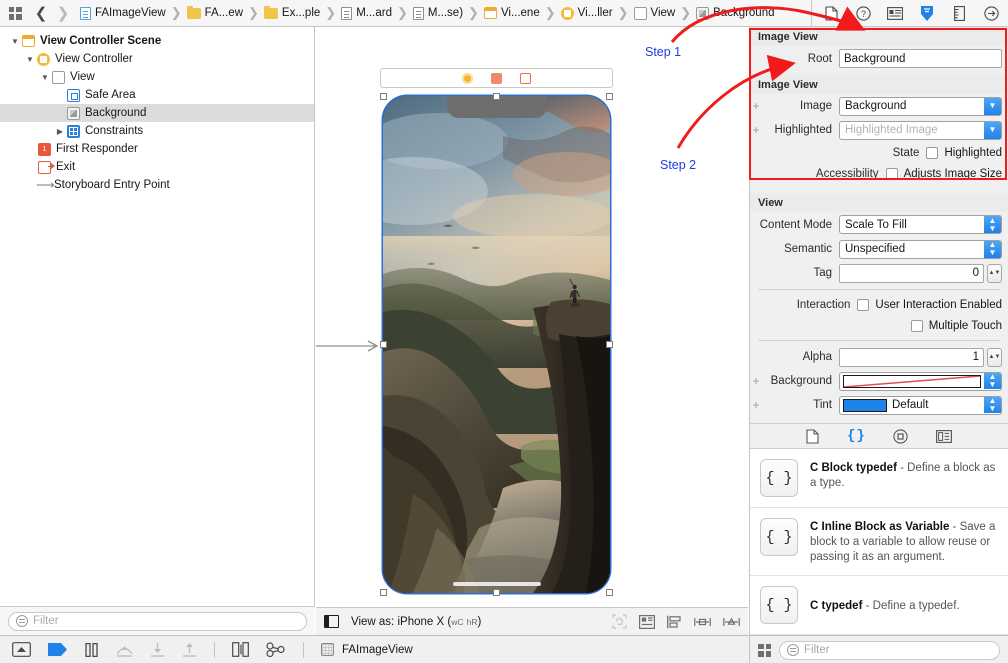  What do you see at coordinates (731, 622) in the screenshot?
I see `resolve-issues-icon` at bounding box center [731, 622].